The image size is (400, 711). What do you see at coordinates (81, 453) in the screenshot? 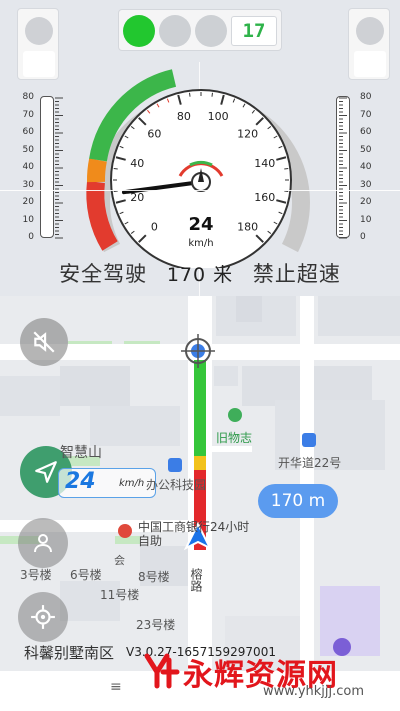
I see `poi-zhihuishan: 智慧山` at bounding box center [81, 453].